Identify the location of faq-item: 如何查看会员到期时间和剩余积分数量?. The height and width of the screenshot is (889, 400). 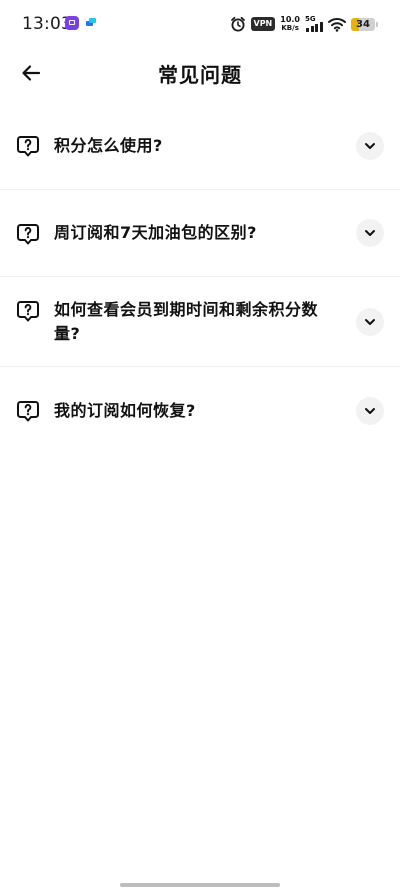
(200, 322).